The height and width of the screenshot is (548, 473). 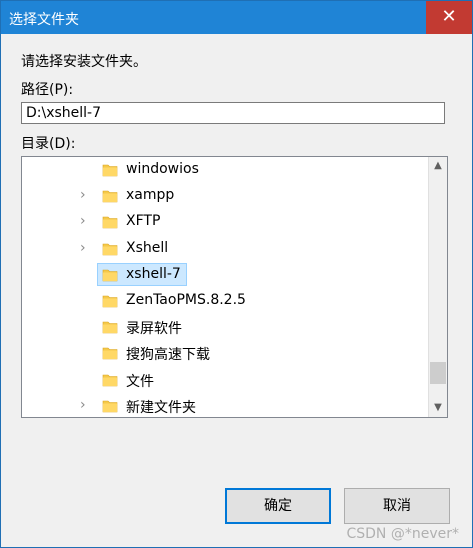 What do you see at coordinates (143, 221) in the screenshot?
I see `tree-item-label: XFTP` at bounding box center [143, 221].